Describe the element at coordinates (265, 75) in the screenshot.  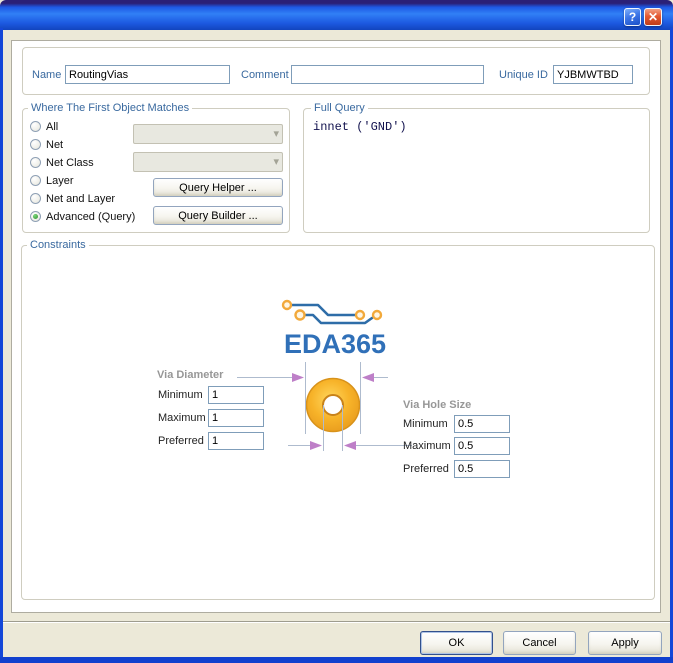
I see `comment-label: Comment` at that location.